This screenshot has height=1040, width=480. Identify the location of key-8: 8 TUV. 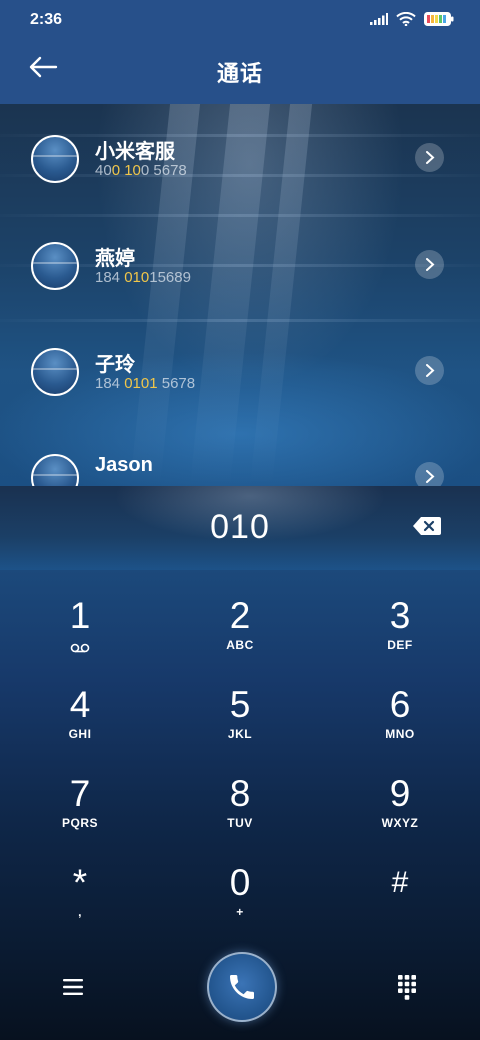
(240, 814).